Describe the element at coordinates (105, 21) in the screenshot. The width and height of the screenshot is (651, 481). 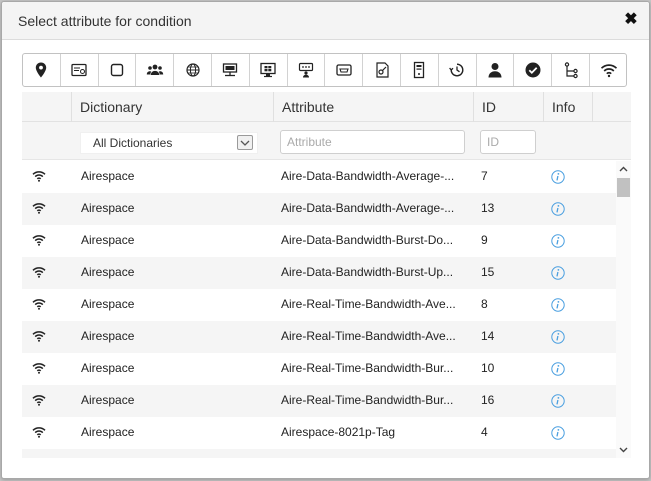
I see `dialog-title: Select attribute for condition` at that location.